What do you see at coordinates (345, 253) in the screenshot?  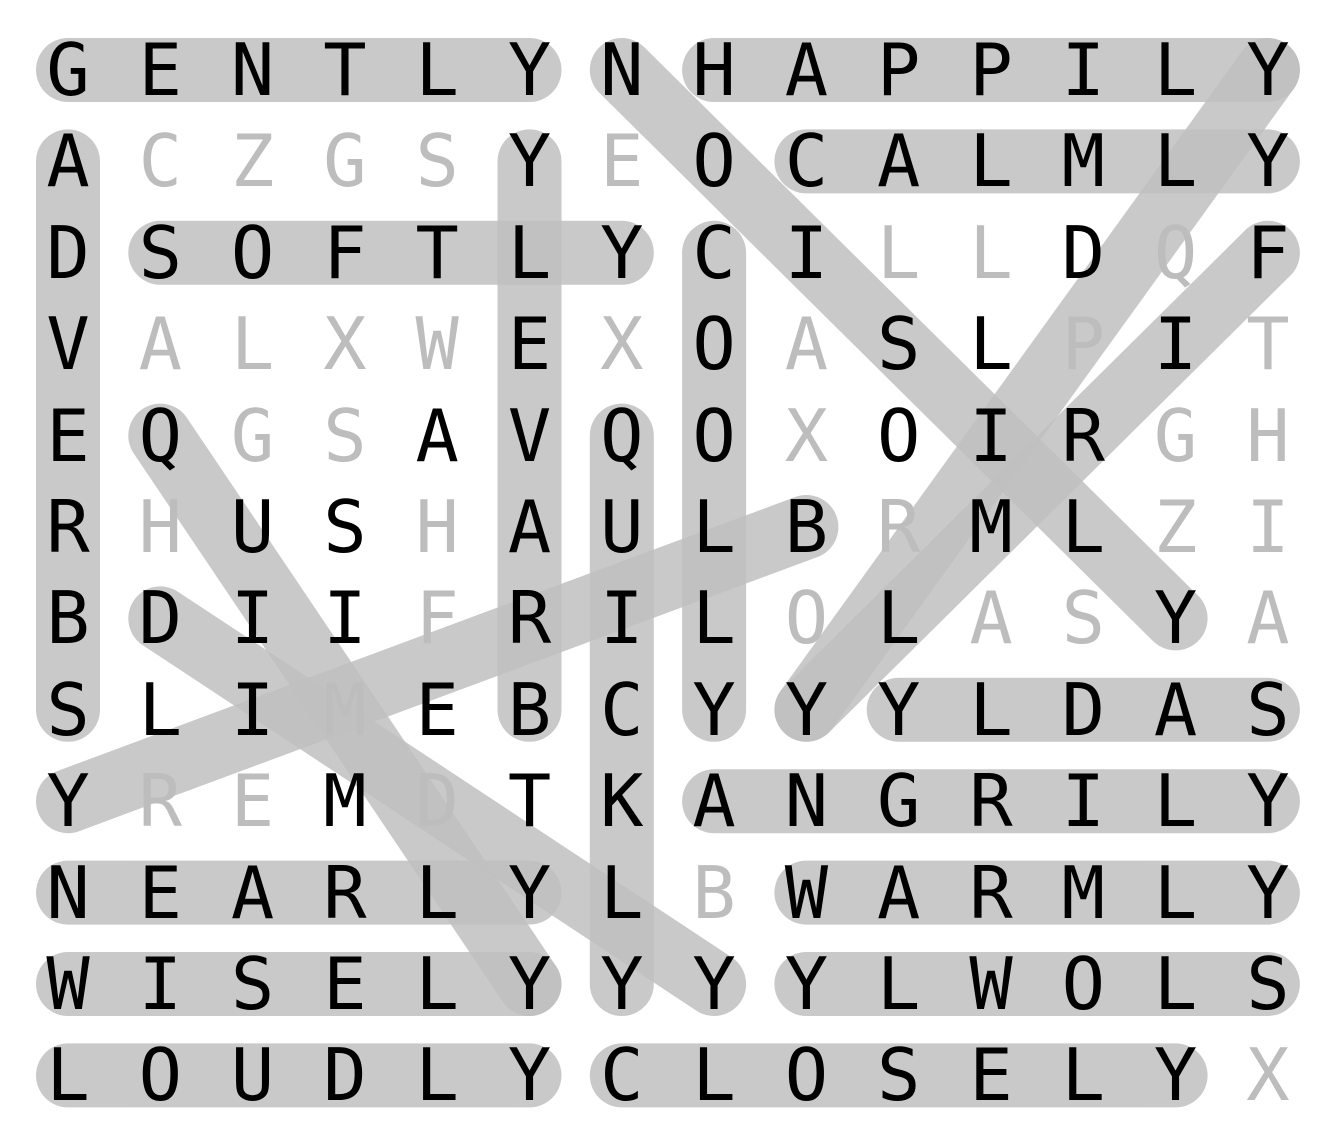 I see `grid-cell: F` at bounding box center [345, 253].